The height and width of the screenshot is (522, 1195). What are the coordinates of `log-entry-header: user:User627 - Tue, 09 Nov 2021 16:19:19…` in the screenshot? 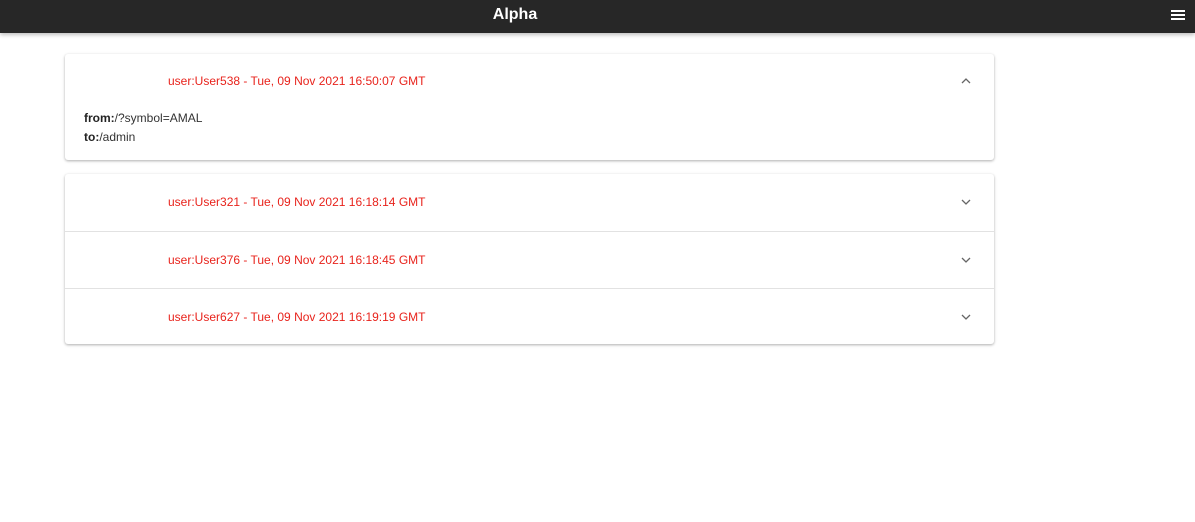 It's located at (529, 317).